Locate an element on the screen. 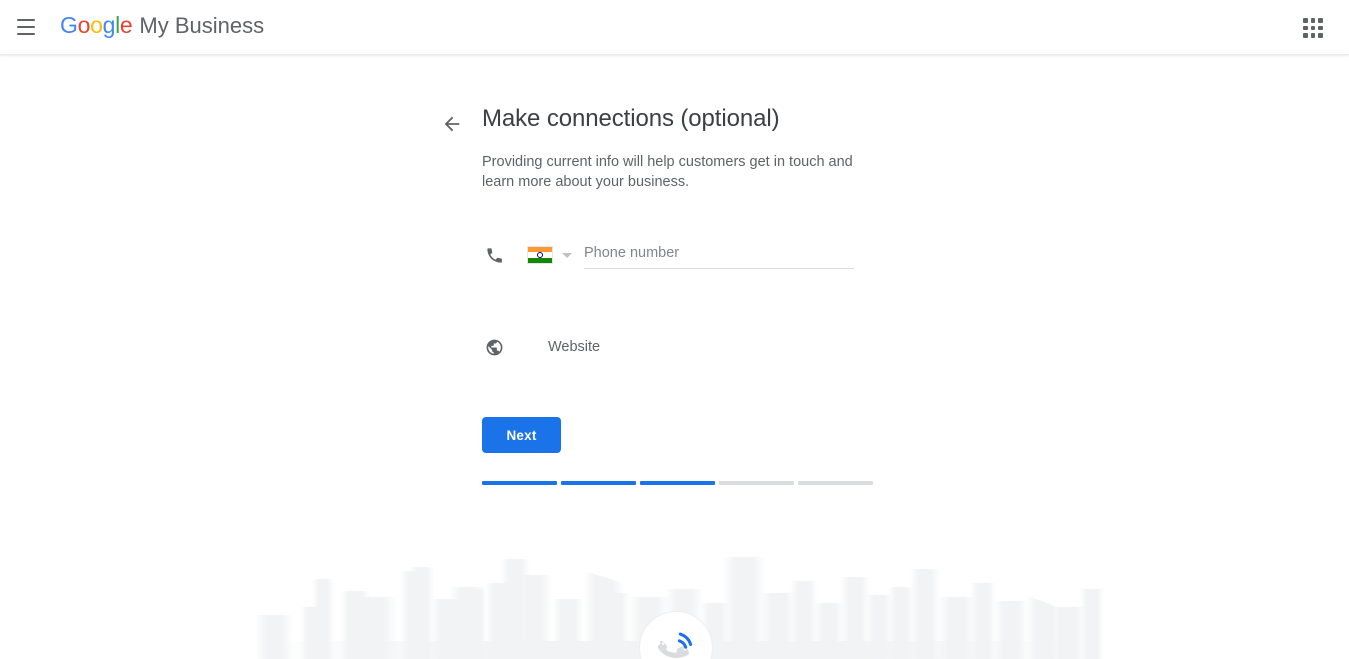 The width and height of the screenshot is (1349, 659). google-wordmark: Google is located at coordinates (96, 25).